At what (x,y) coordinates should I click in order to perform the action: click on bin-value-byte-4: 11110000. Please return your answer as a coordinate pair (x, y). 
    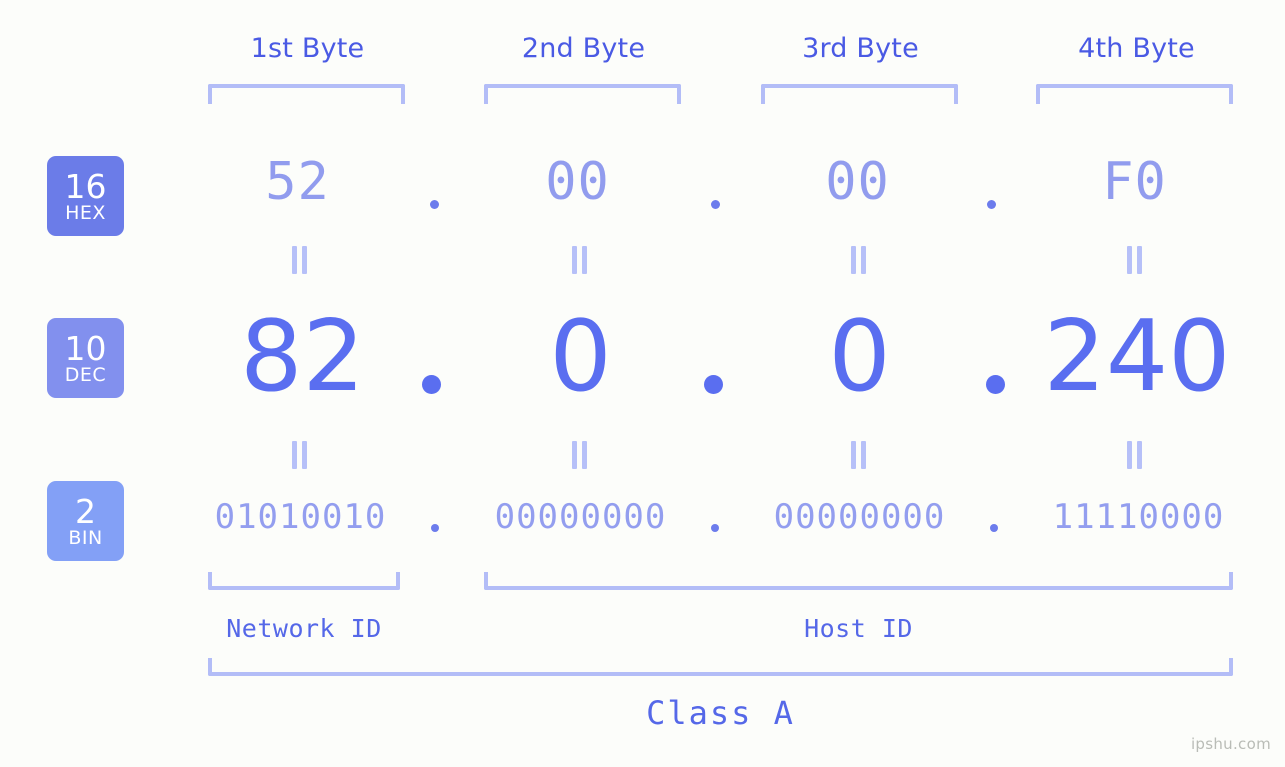
    Looking at the image, I should click on (1138, 517).